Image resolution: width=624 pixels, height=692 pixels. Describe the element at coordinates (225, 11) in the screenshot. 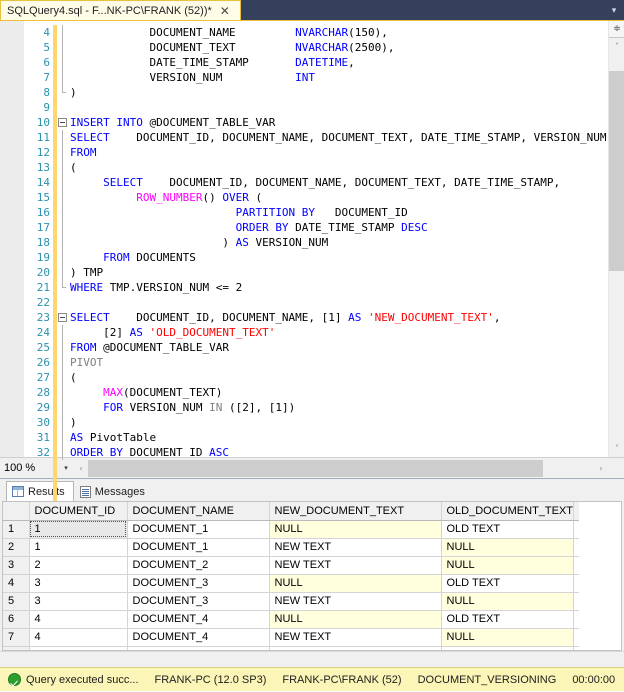

I see `close-icon: ✕` at that location.